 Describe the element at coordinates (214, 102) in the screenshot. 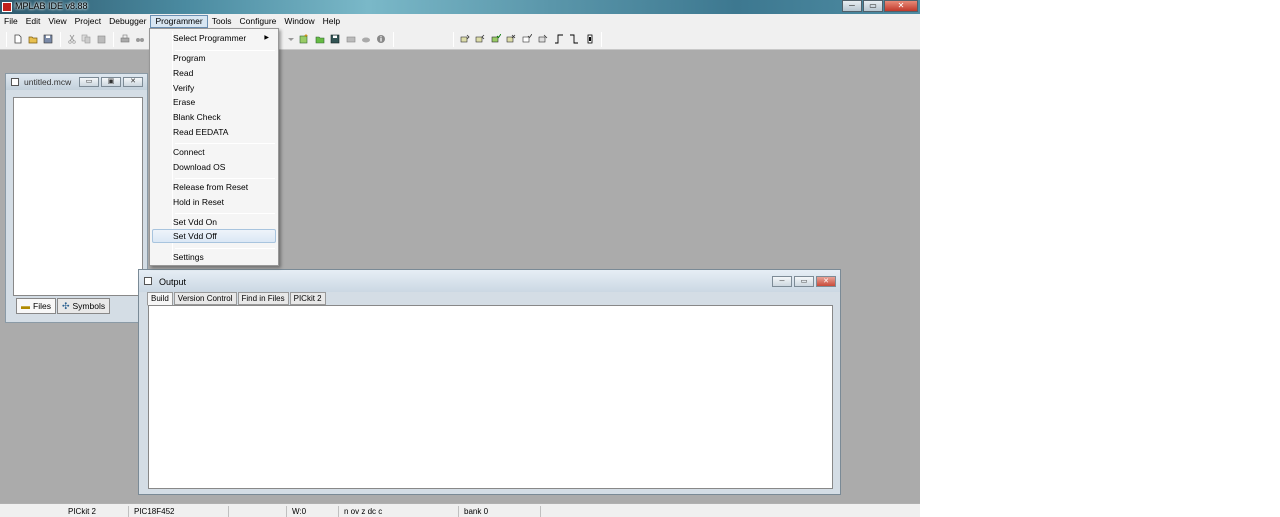

I see `menuitem-erase: Erase` at that location.